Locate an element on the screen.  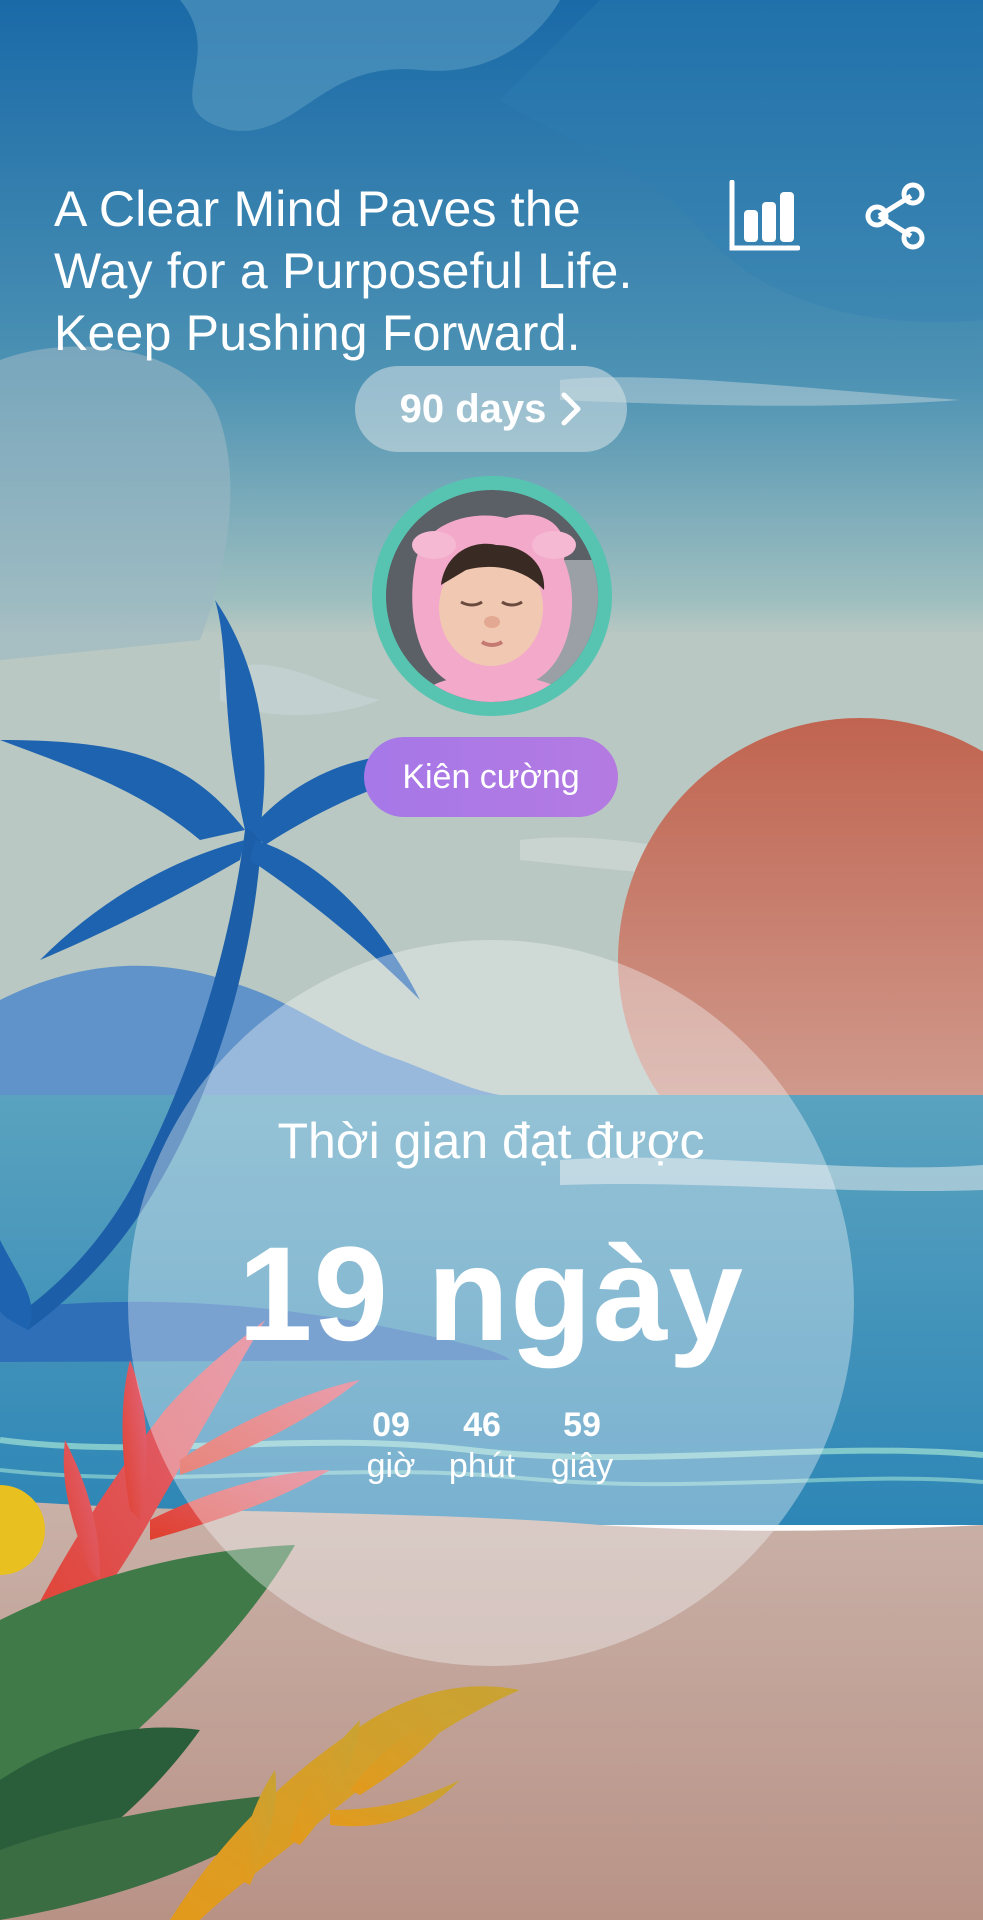
goal-days-button: 90 days is located at coordinates (491, 409).